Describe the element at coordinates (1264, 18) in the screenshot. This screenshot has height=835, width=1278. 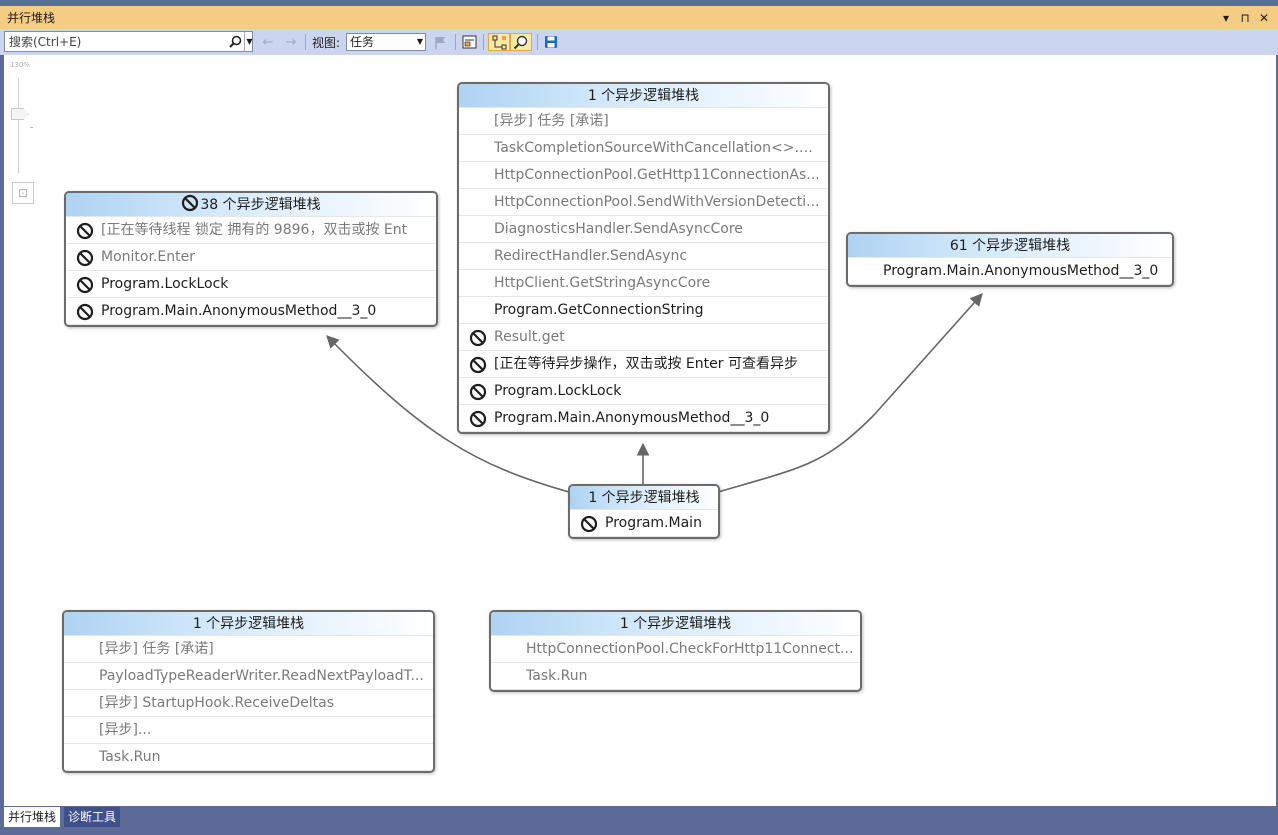
I see `close-icon: ✕` at that location.